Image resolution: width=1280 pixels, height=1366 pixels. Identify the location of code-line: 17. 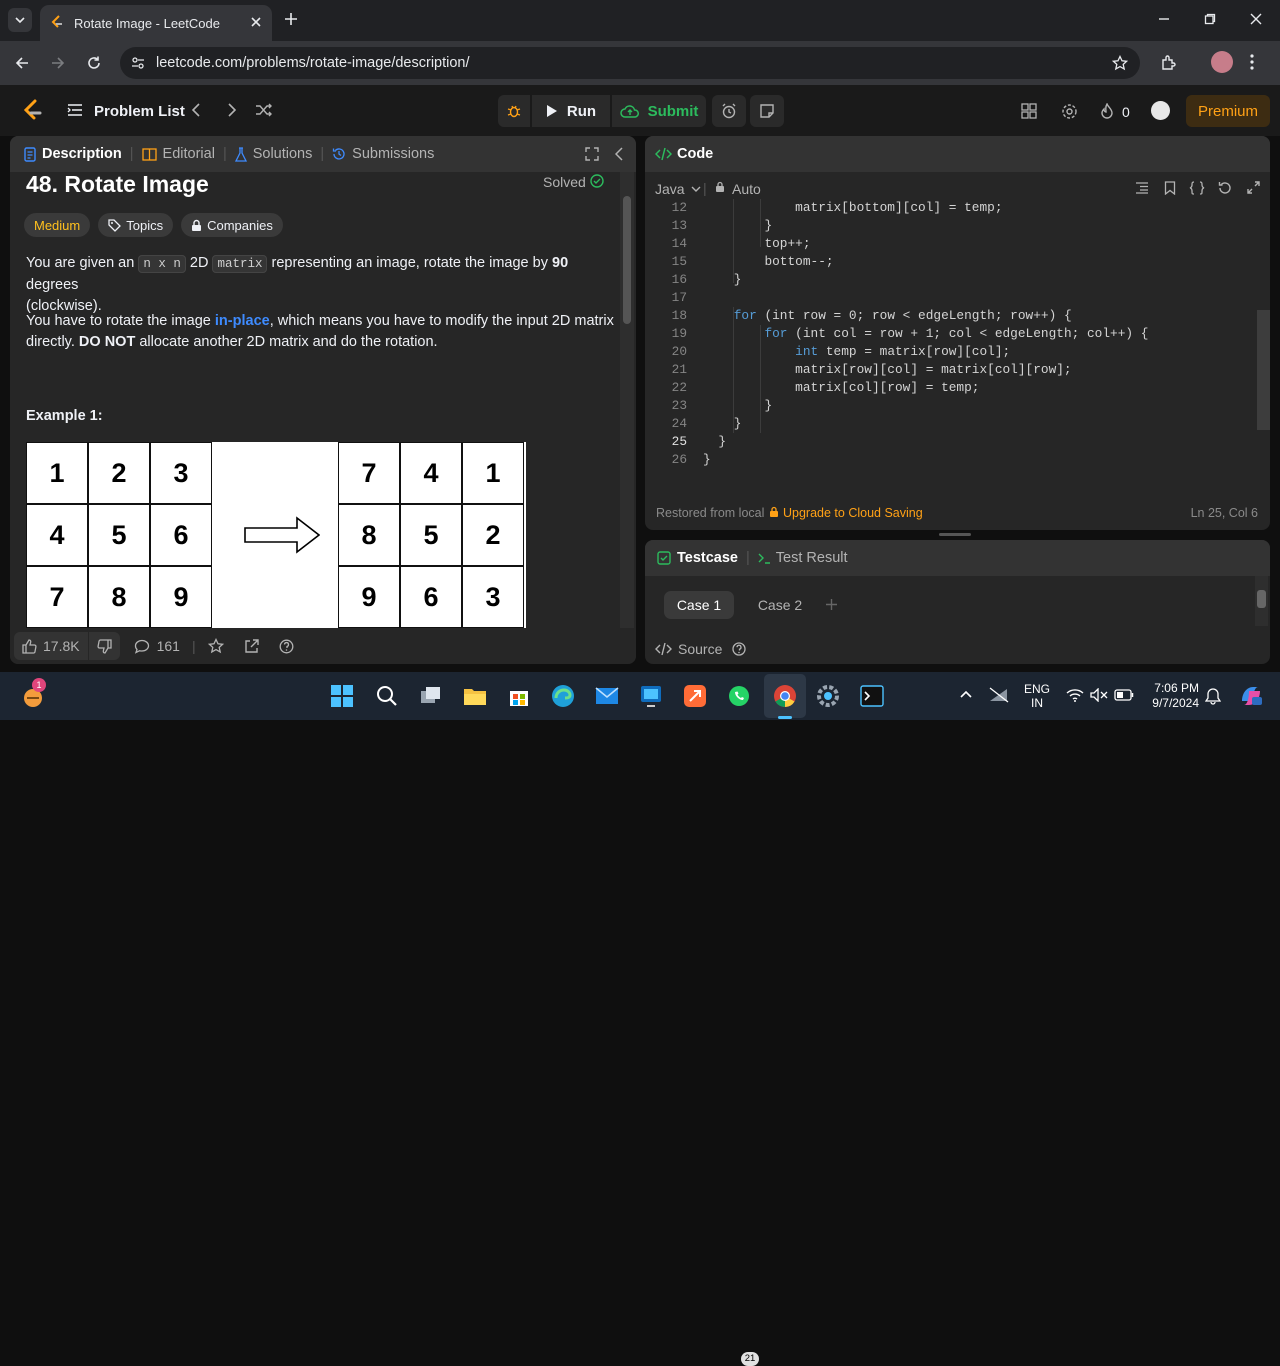
(945, 298).